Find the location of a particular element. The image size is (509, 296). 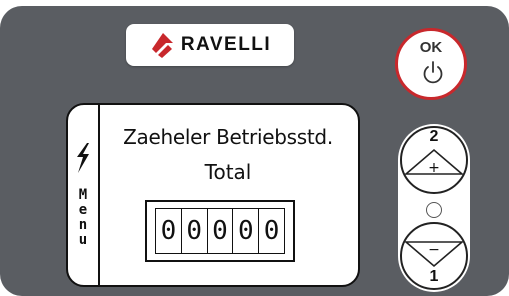

brand-name: RAVELLI is located at coordinates (226, 44).